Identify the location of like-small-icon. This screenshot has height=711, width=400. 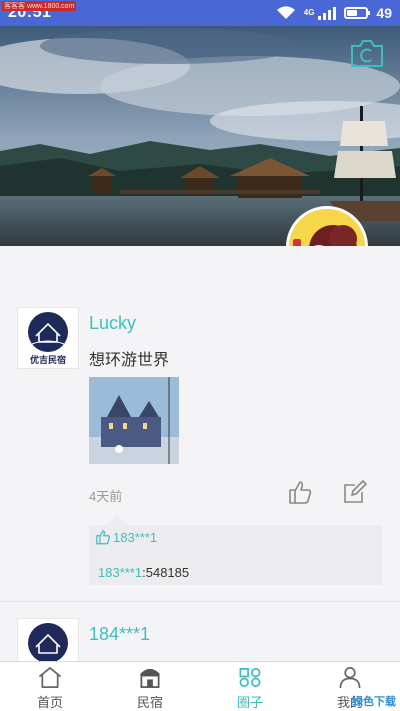
(103, 537).